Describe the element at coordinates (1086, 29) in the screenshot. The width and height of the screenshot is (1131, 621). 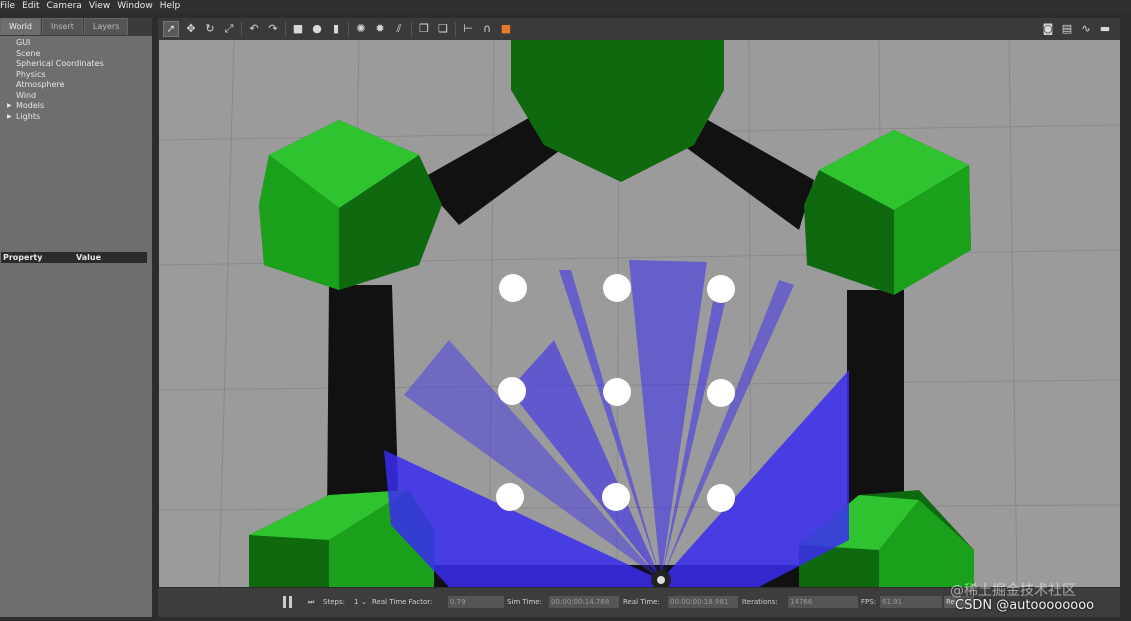
I see `plot-icon: ∿` at that location.